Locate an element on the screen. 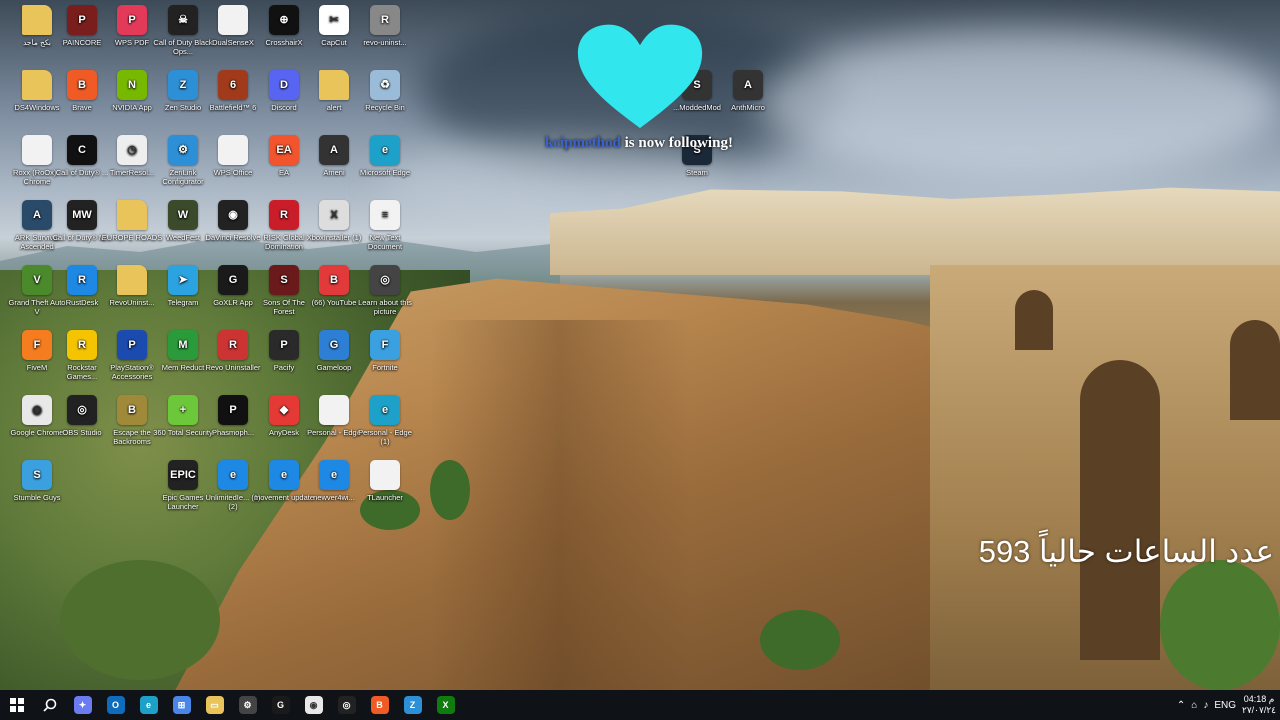 The width and height of the screenshot is (1280, 720). clock-time: 04:18 م is located at coordinates (1259, 699).